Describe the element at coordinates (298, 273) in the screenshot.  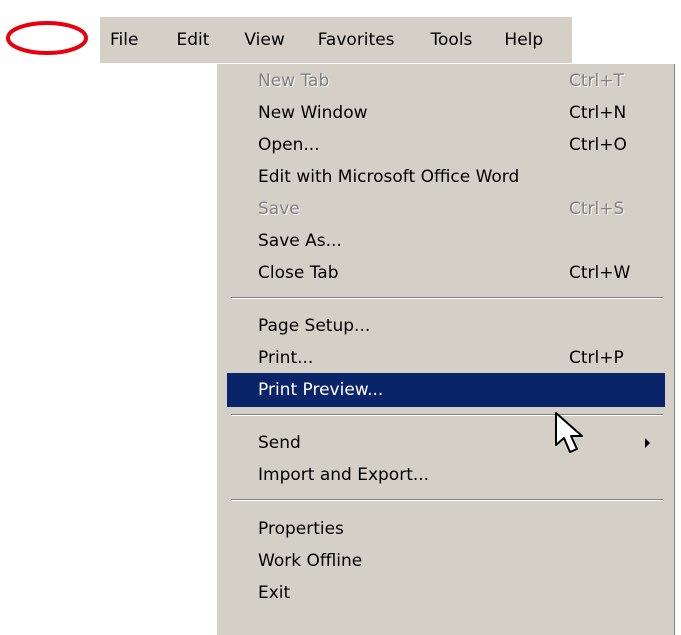
I see `menu-item-label: Close Tab` at that location.